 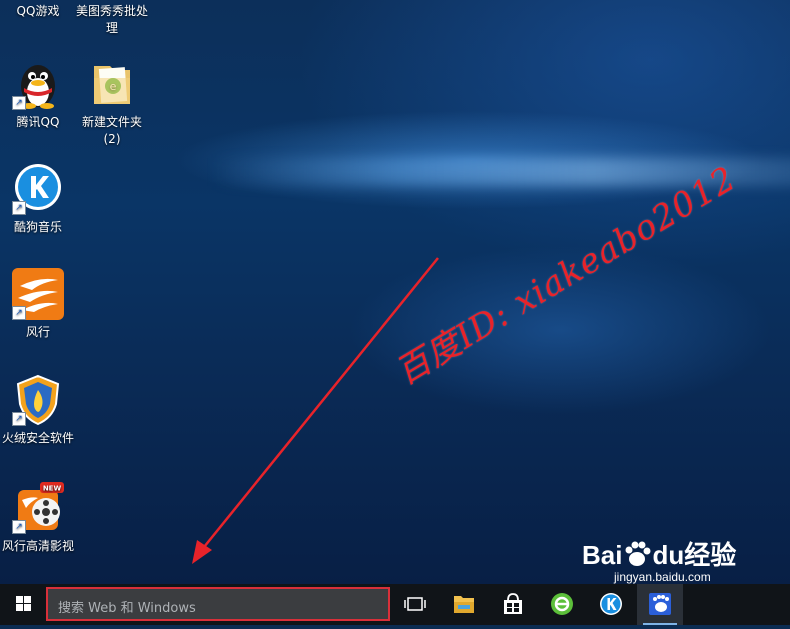 I want to click on browser-e-icon, so click(x=562, y=604).